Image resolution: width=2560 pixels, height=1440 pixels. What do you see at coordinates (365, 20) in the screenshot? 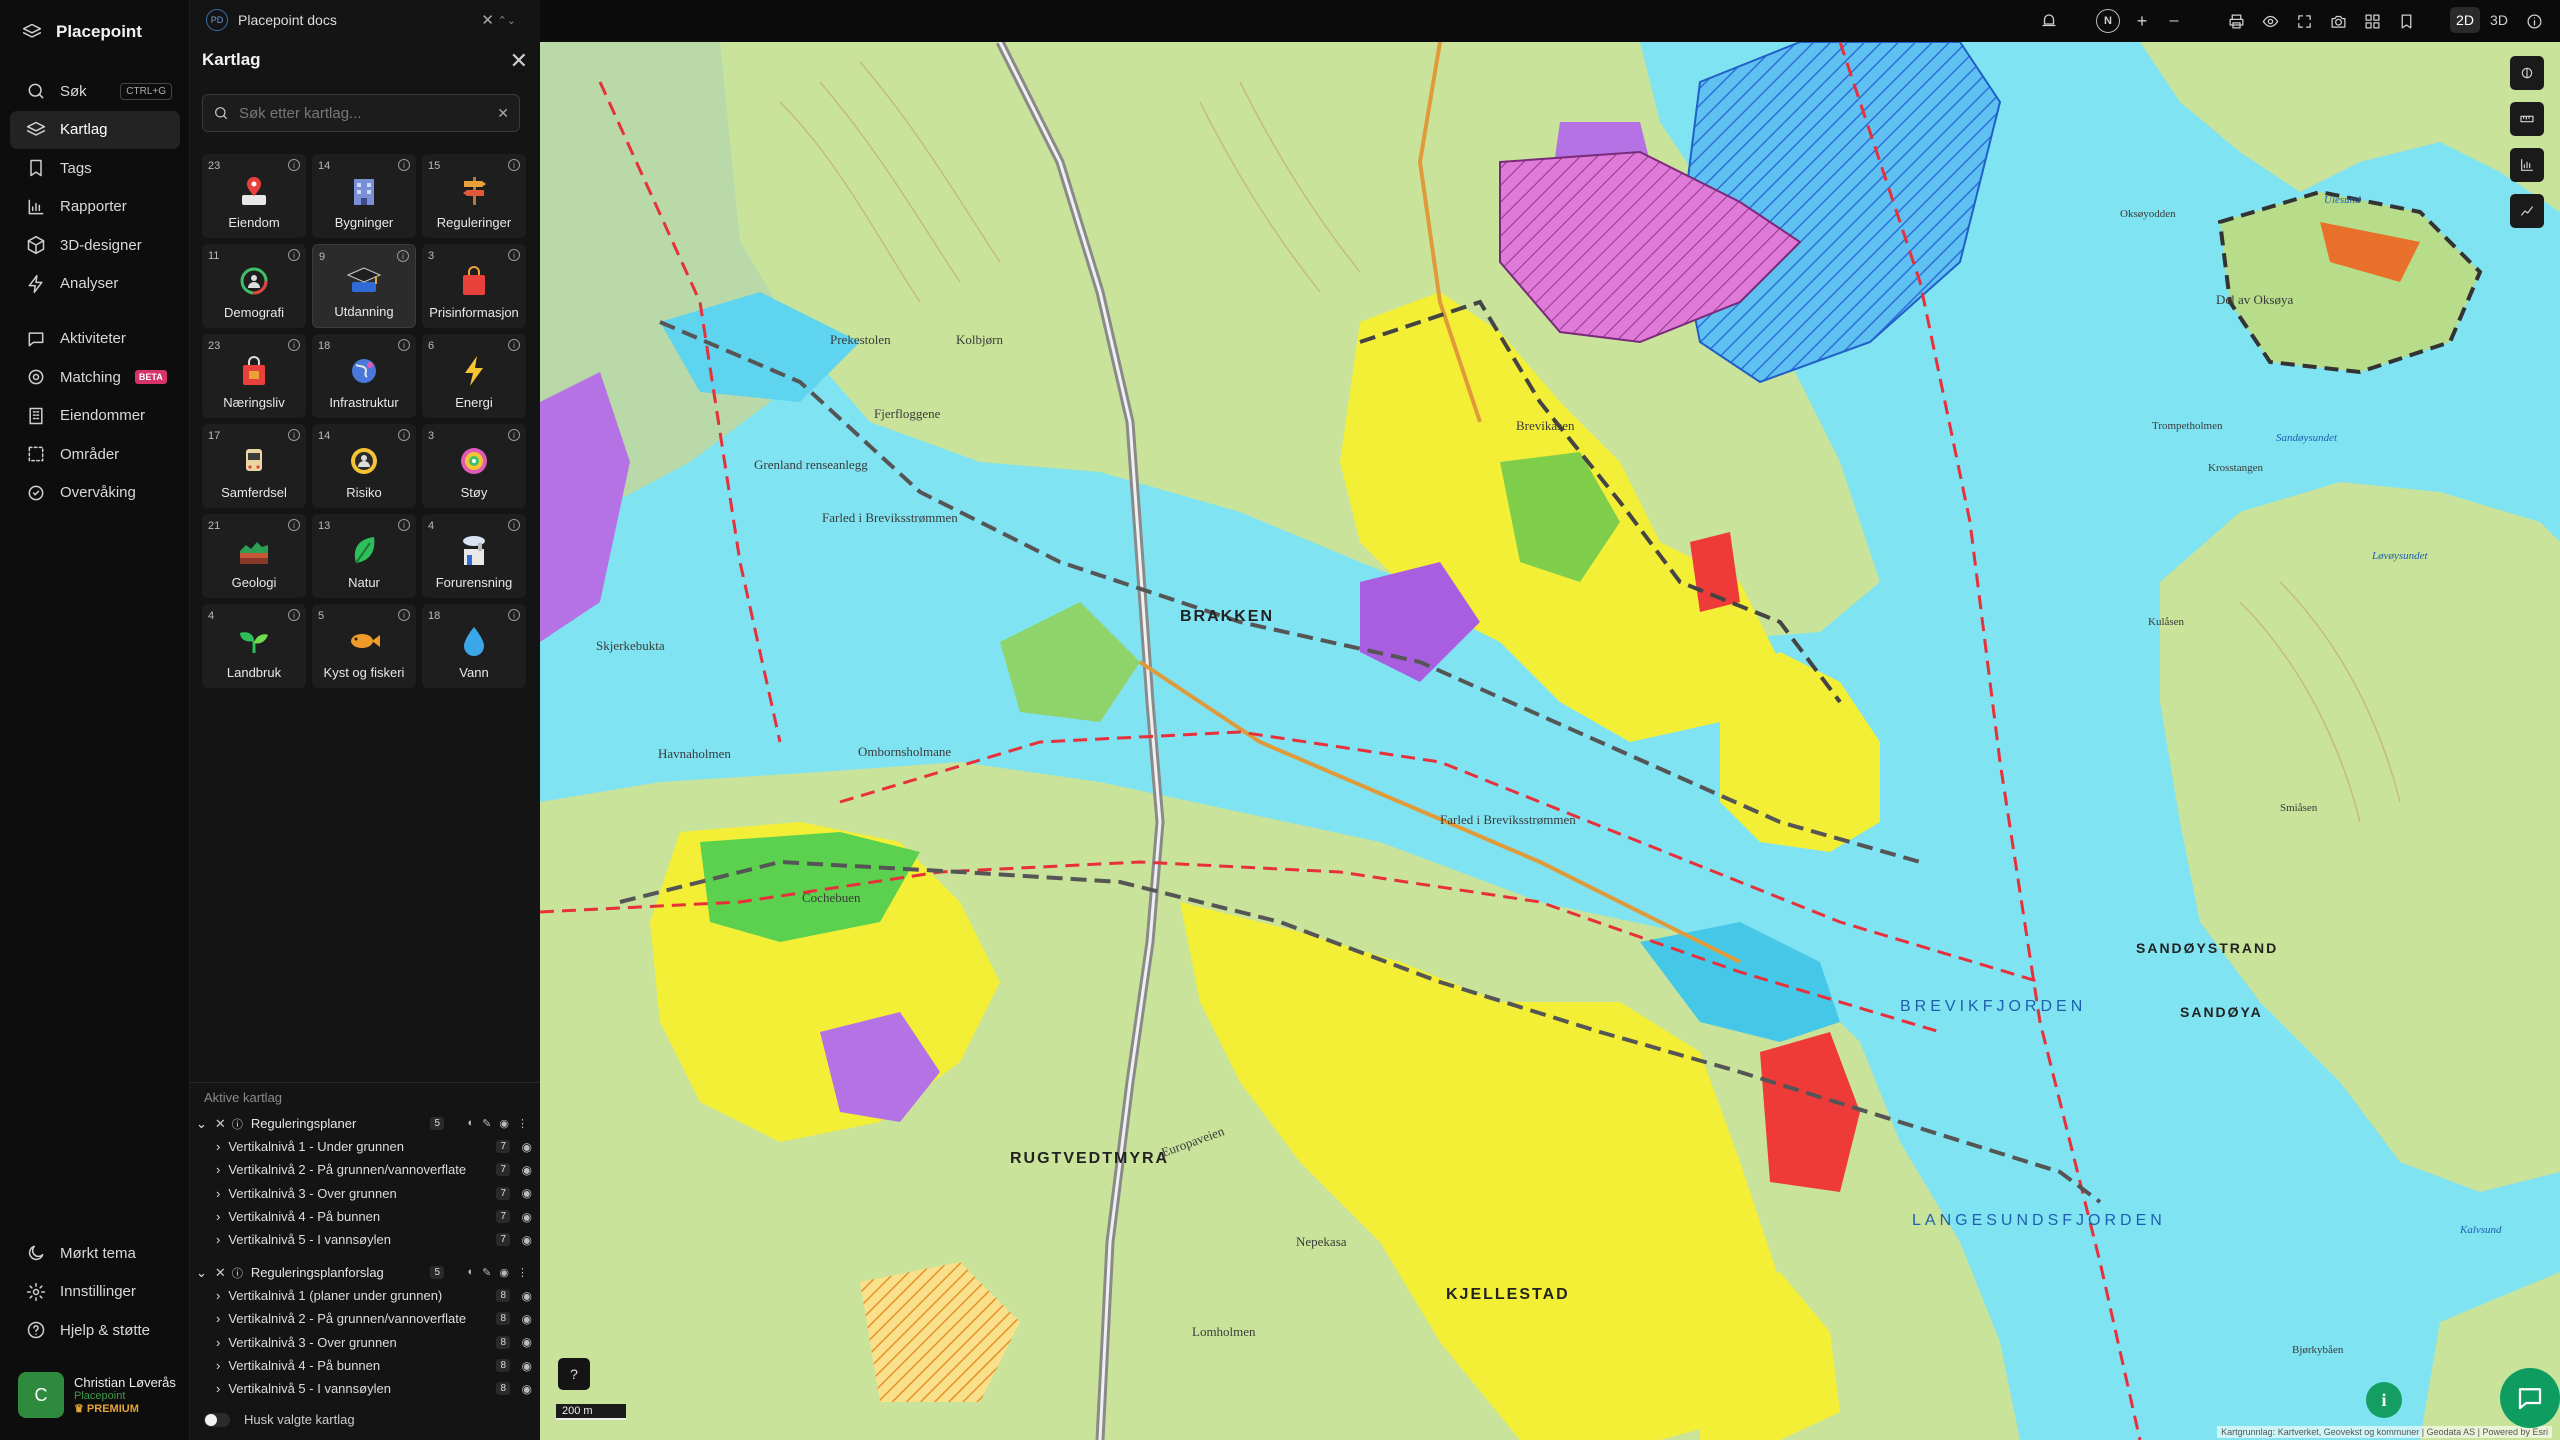
I see `document-tab: PD Placepoint docs ✕ ⌃⌄` at bounding box center [365, 20].